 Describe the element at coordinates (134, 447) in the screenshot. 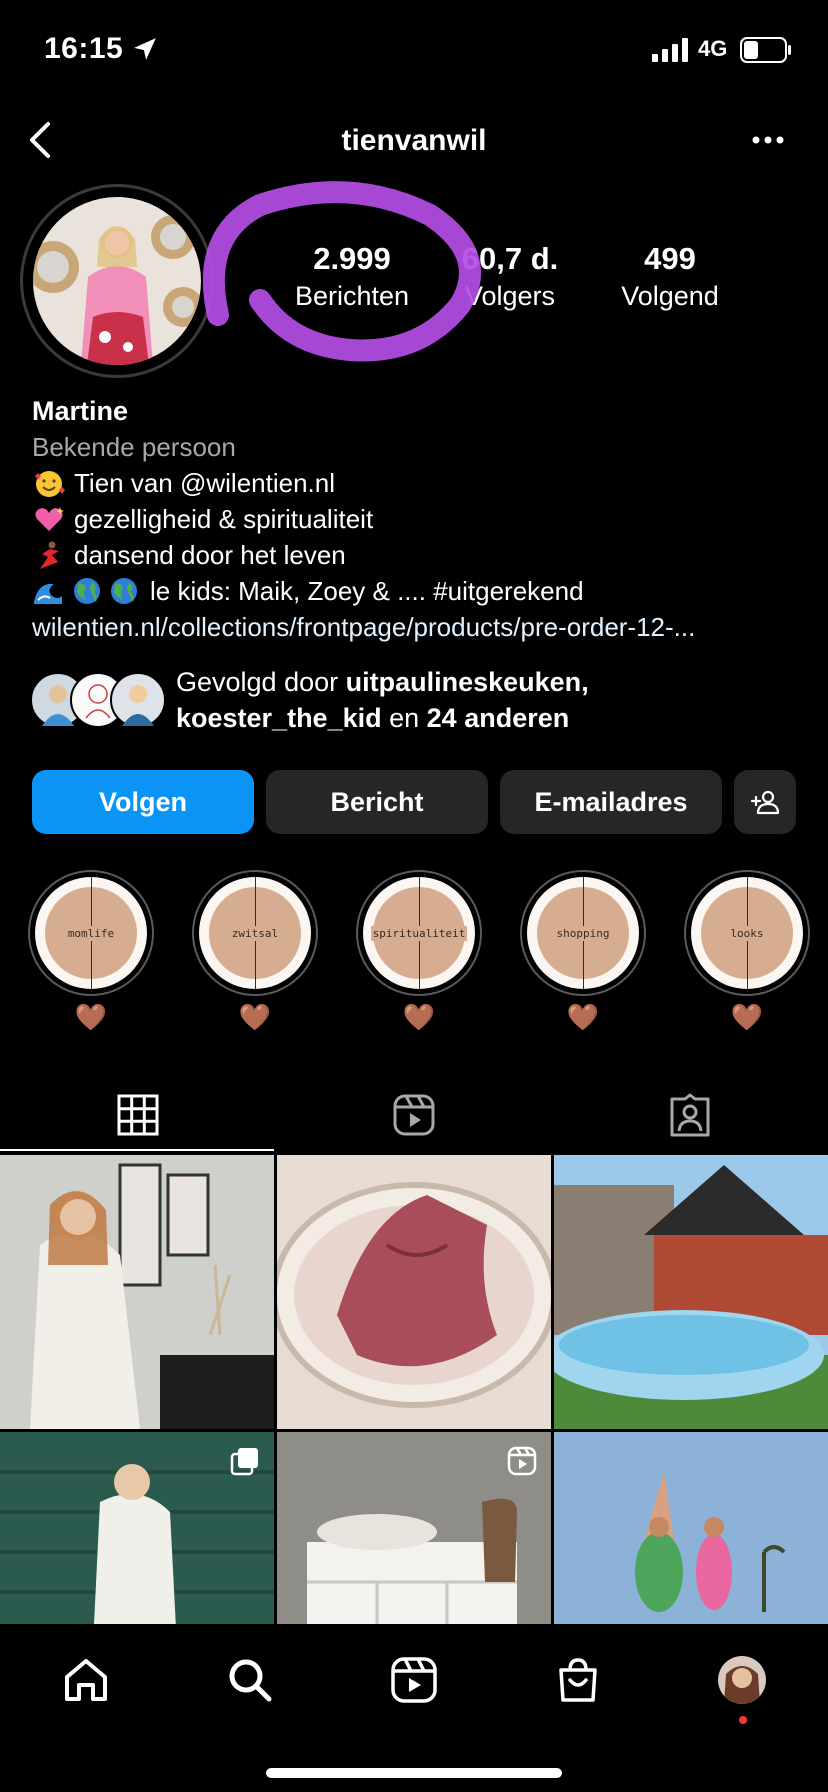

I see `bio-category: Bekende persoon` at that location.